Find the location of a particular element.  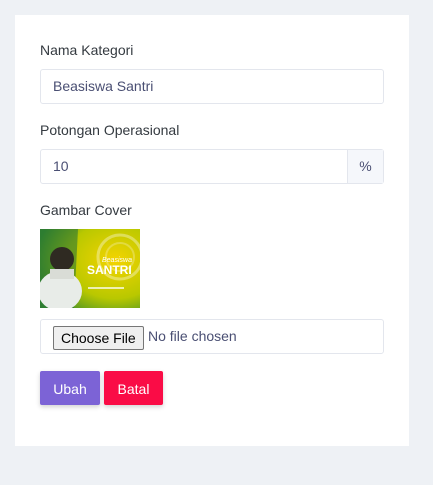

choose-file-button: Choose File is located at coordinates (98, 338).